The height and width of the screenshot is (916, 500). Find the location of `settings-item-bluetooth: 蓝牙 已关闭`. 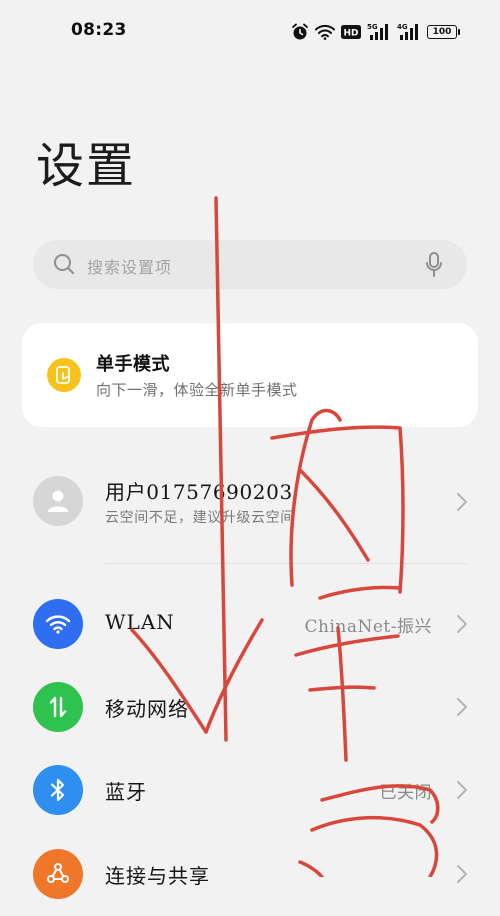

settings-item-bluetooth: 蓝牙 已关闭 is located at coordinates (250, 790).